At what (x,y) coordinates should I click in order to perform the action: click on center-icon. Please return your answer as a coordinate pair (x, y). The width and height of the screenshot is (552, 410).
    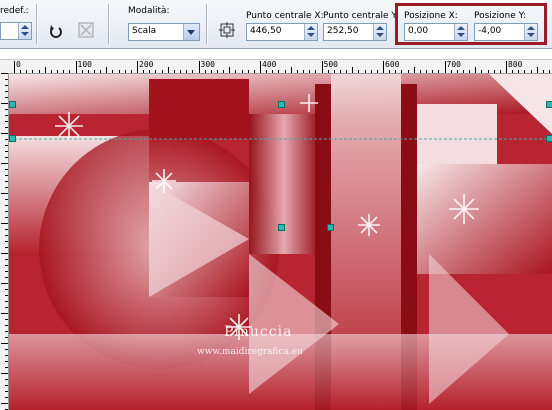
    Looking at the image, I should click on (227, 30).